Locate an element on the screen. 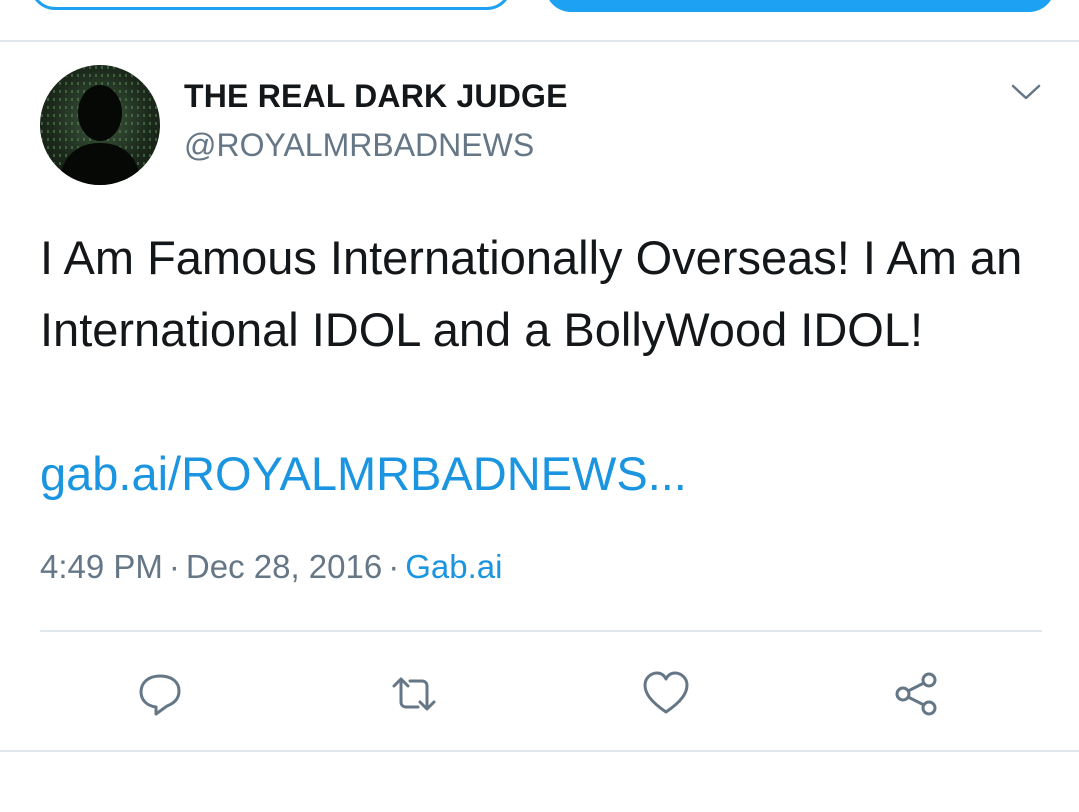 This screenshot has width=1079, height=812. avatar is located at coordinates (100, 125).